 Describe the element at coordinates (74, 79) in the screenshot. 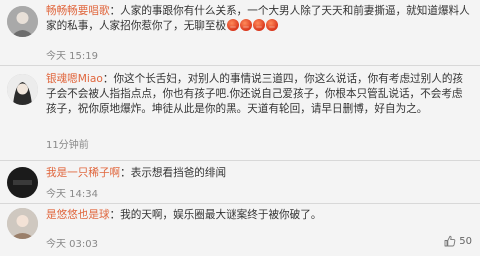

I see `comment-username: 银魂嗯Miao` at that location.